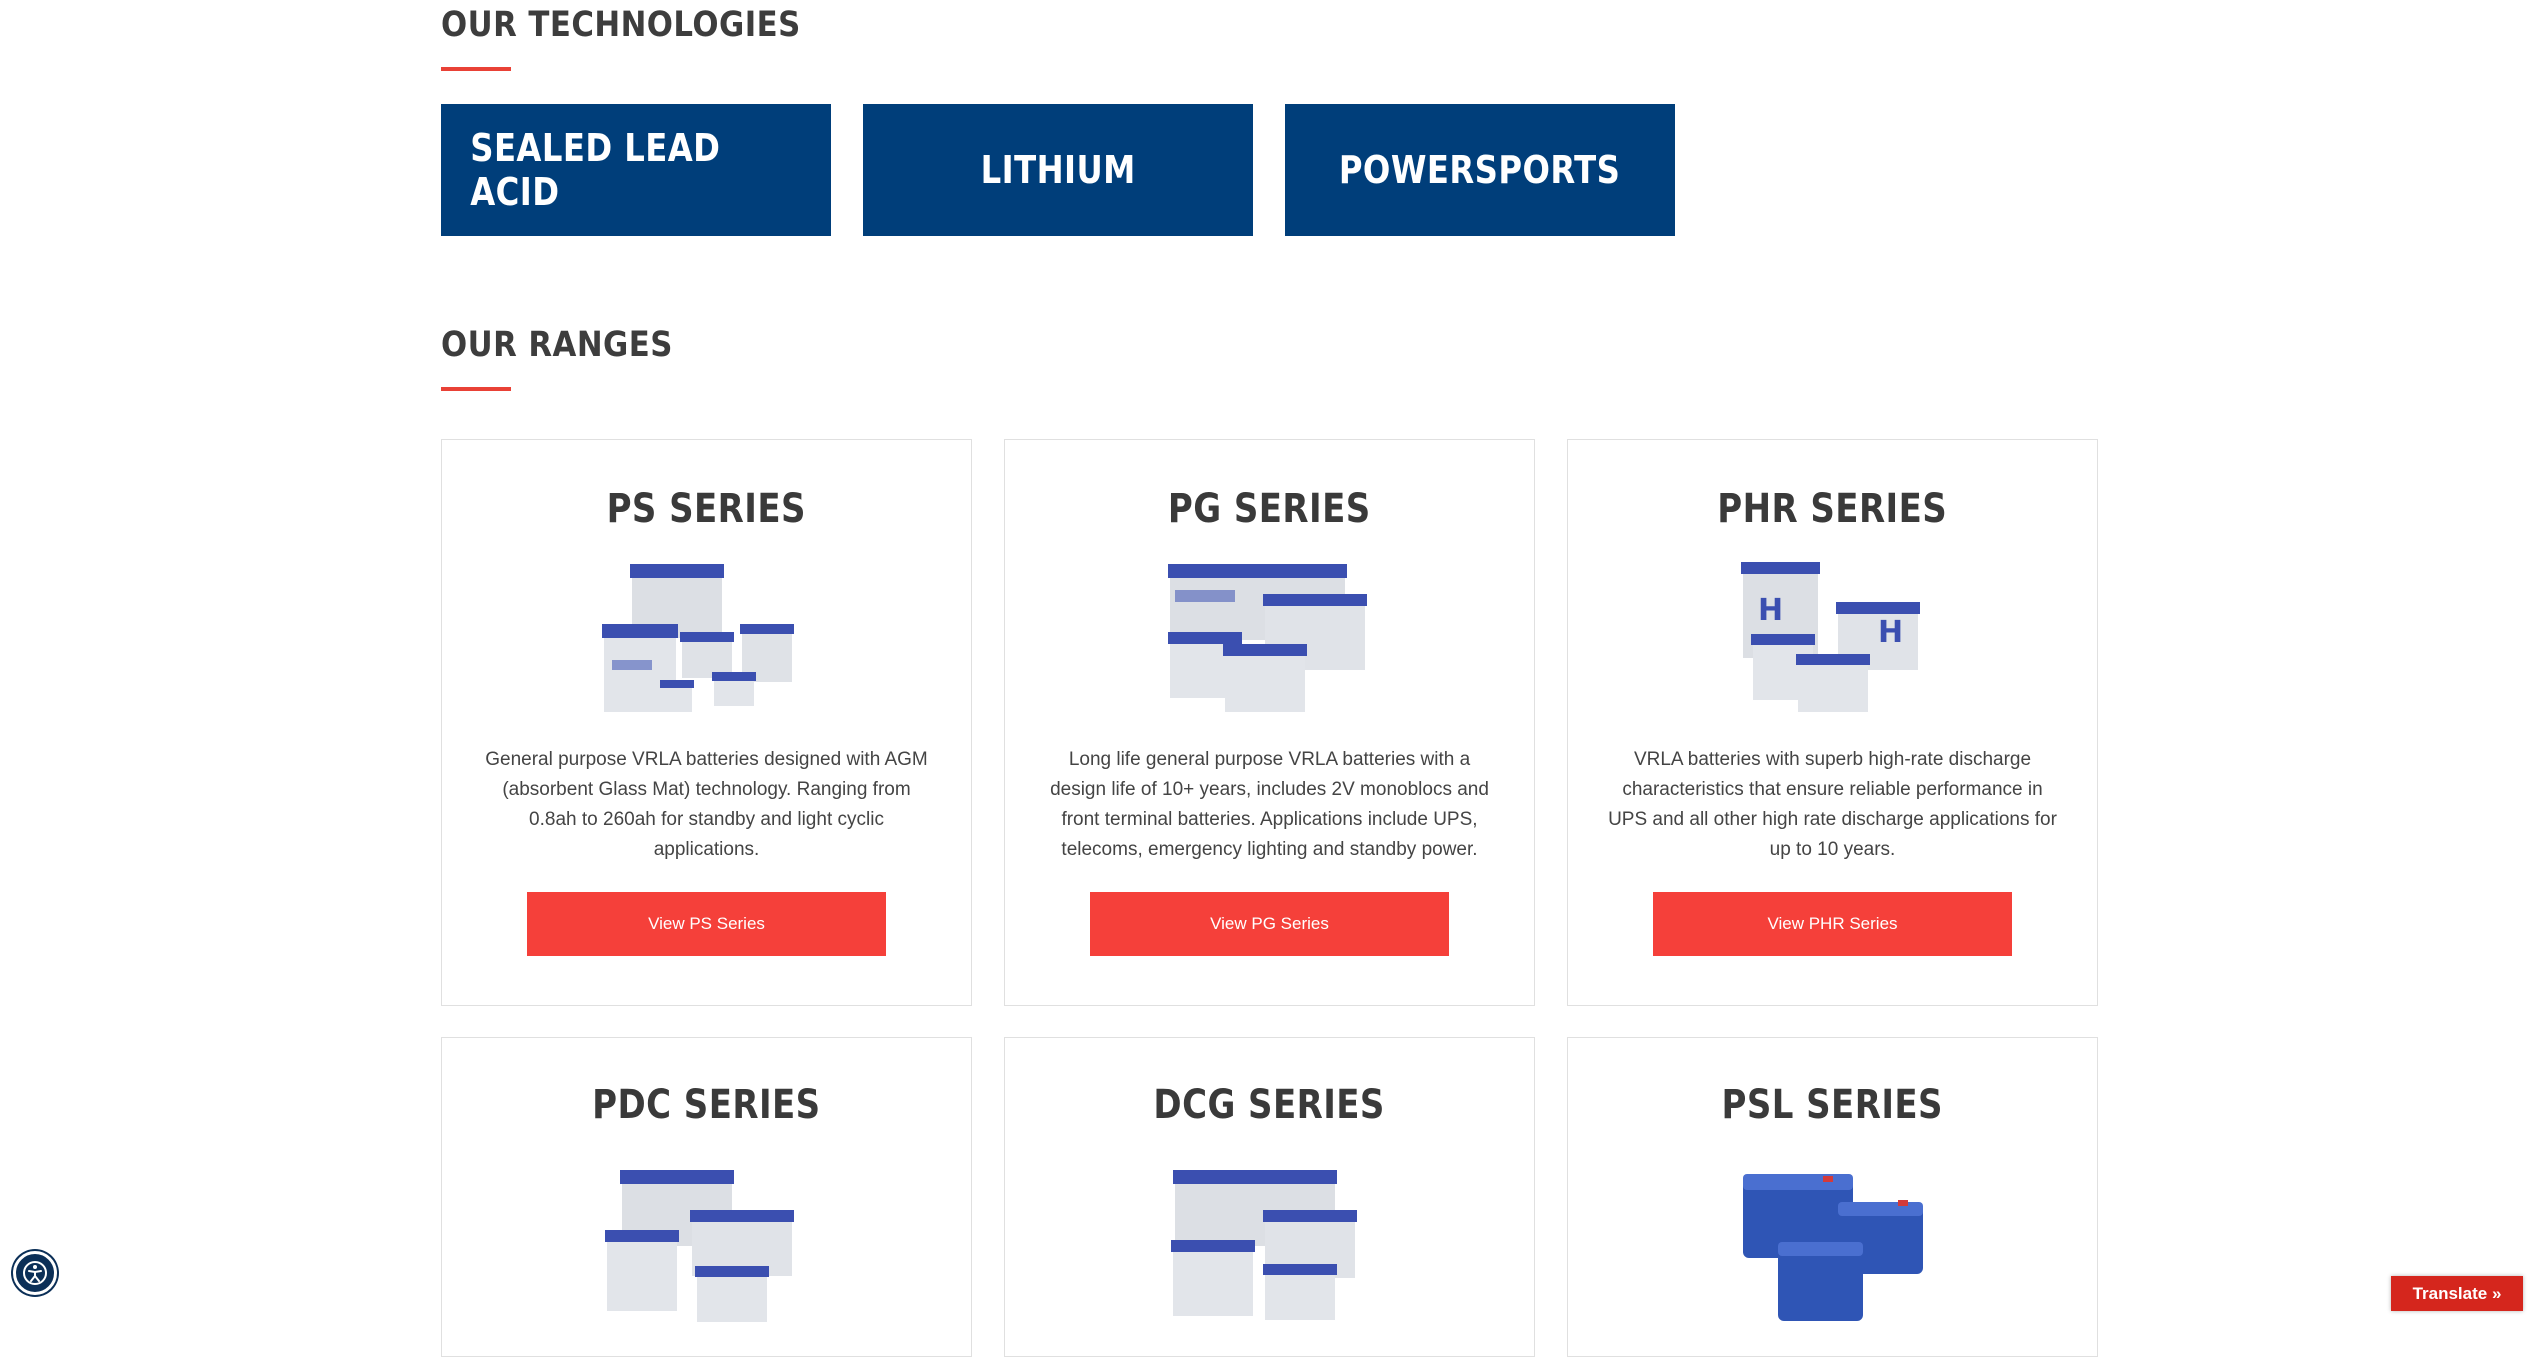  I want to click on accessibility-icon, so click(35, 1273).